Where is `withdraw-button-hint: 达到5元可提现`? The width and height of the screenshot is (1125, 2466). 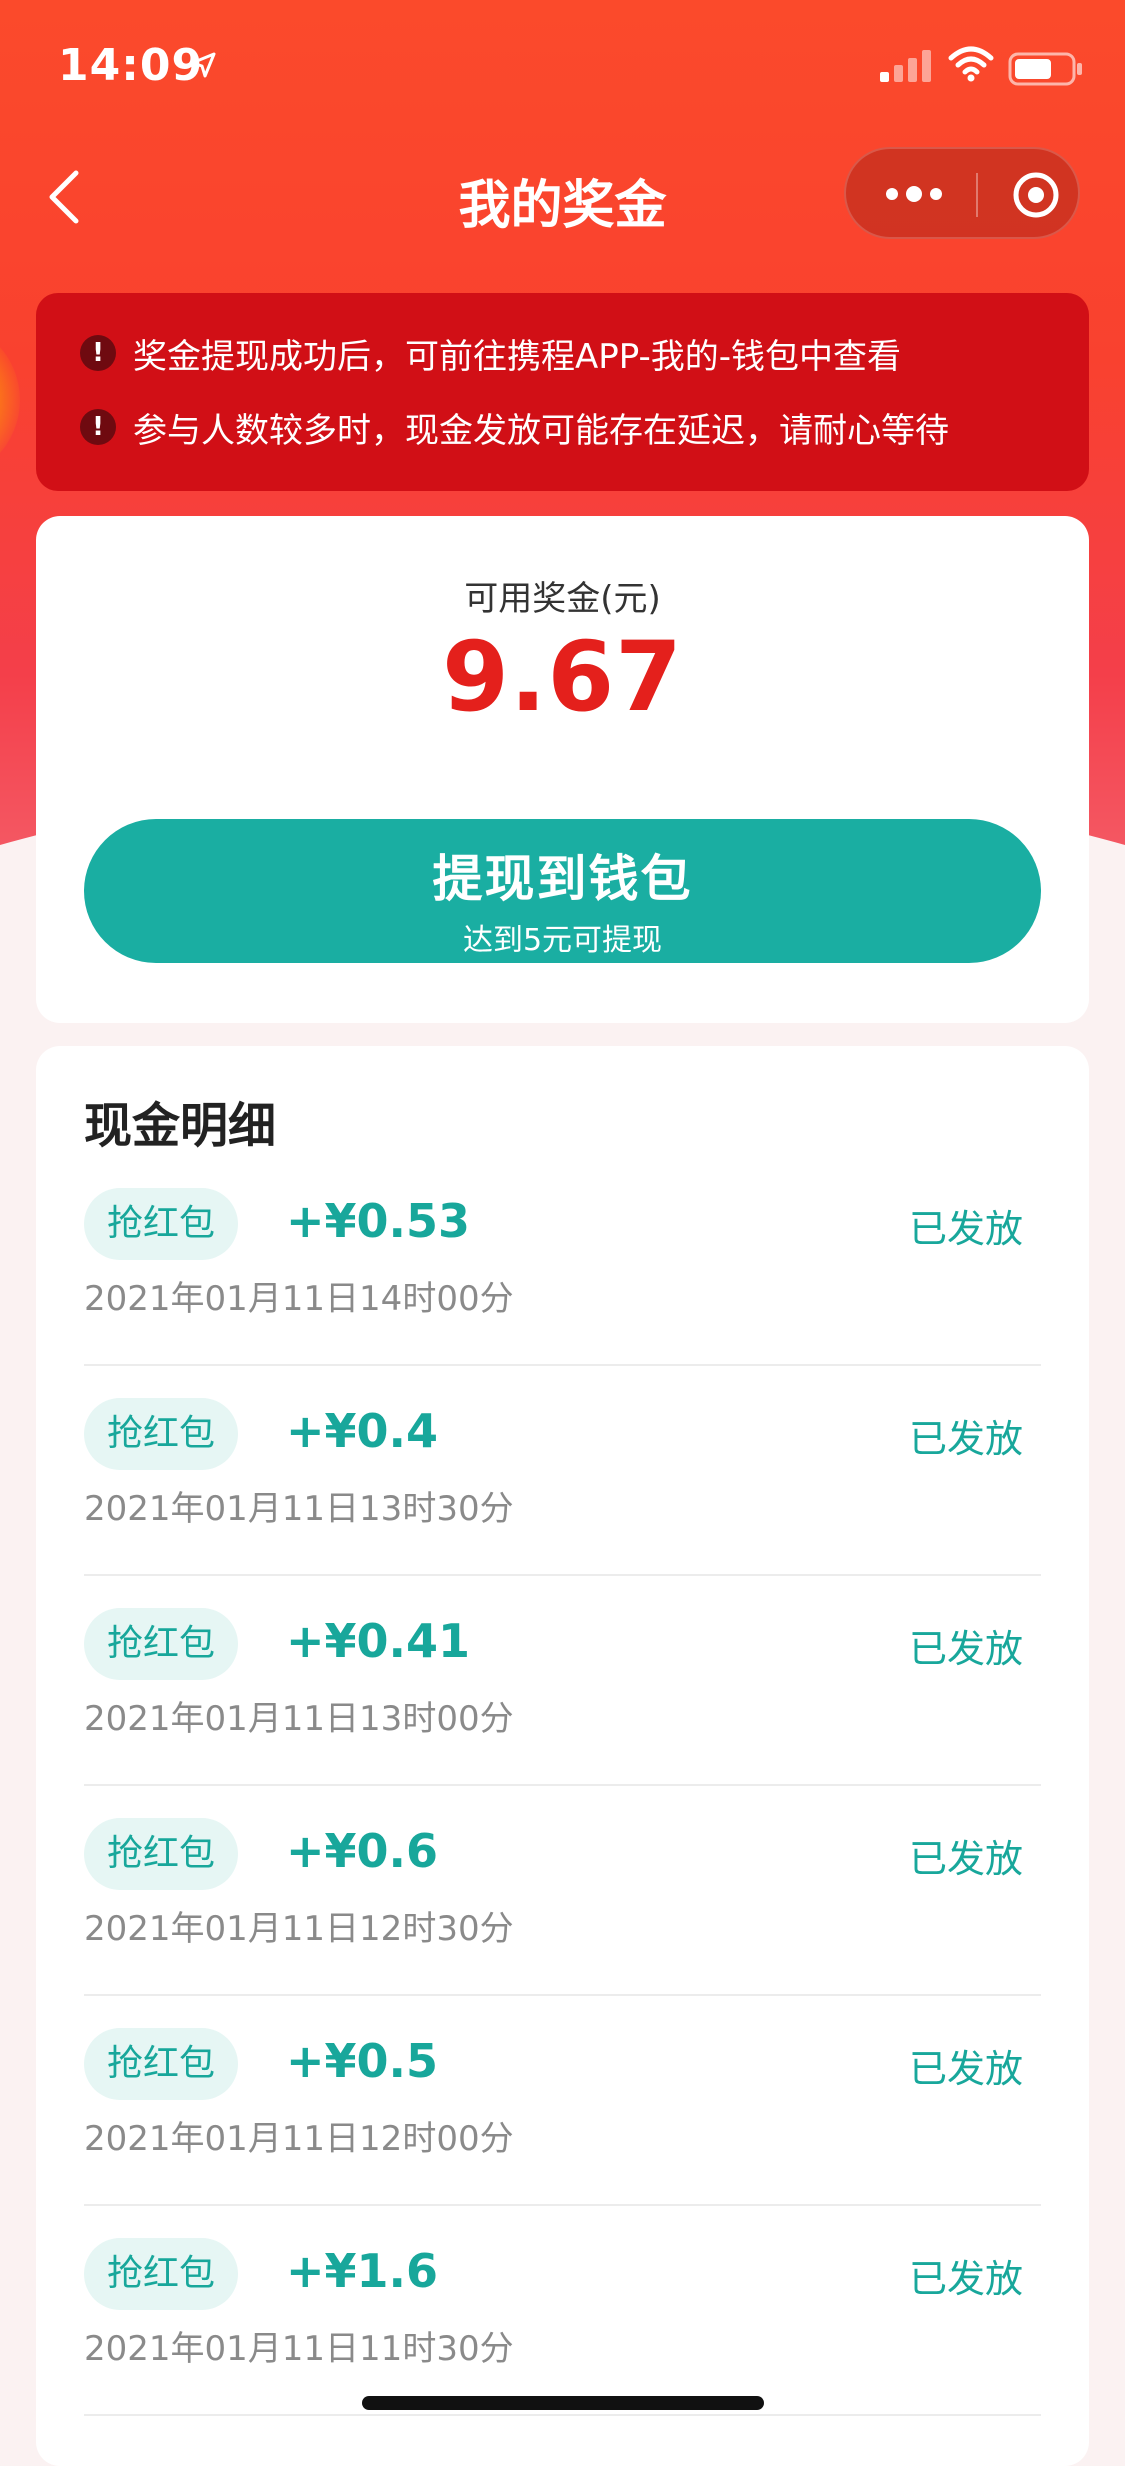
withdraw-button-hint: 达到5元可提现 is located at coordinates (562, 940).